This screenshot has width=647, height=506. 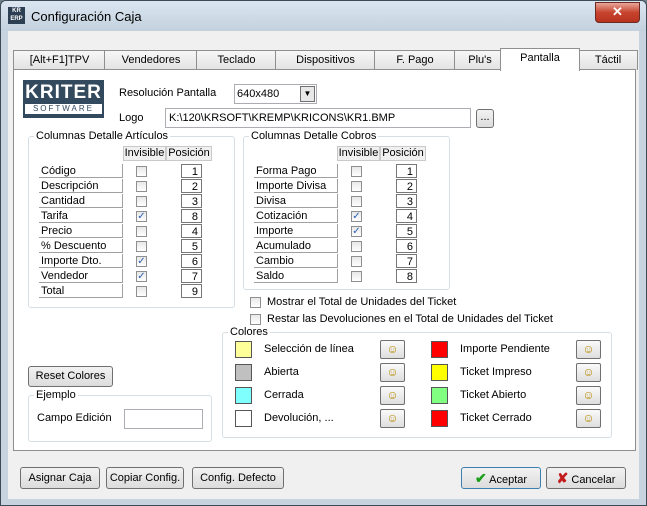 I want to click on kriter-logo: KRITER SOFTWARE, so click(x=63, y=99).